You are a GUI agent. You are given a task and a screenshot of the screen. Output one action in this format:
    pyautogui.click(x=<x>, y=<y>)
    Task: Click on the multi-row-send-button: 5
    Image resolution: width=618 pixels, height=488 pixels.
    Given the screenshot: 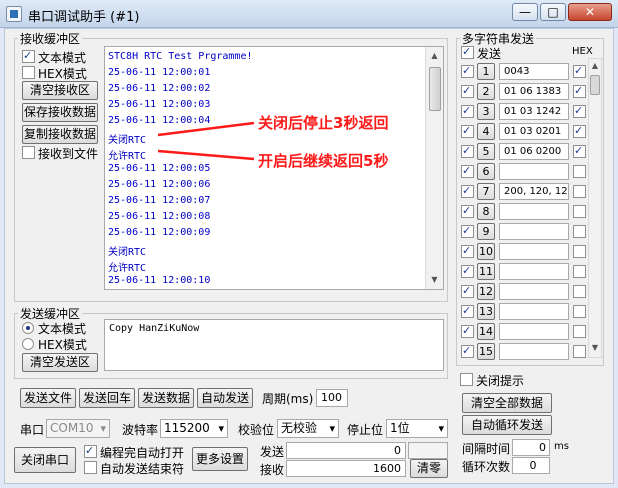 What is the action you would take?
    pyautogui.click(x=486, y=151)
    